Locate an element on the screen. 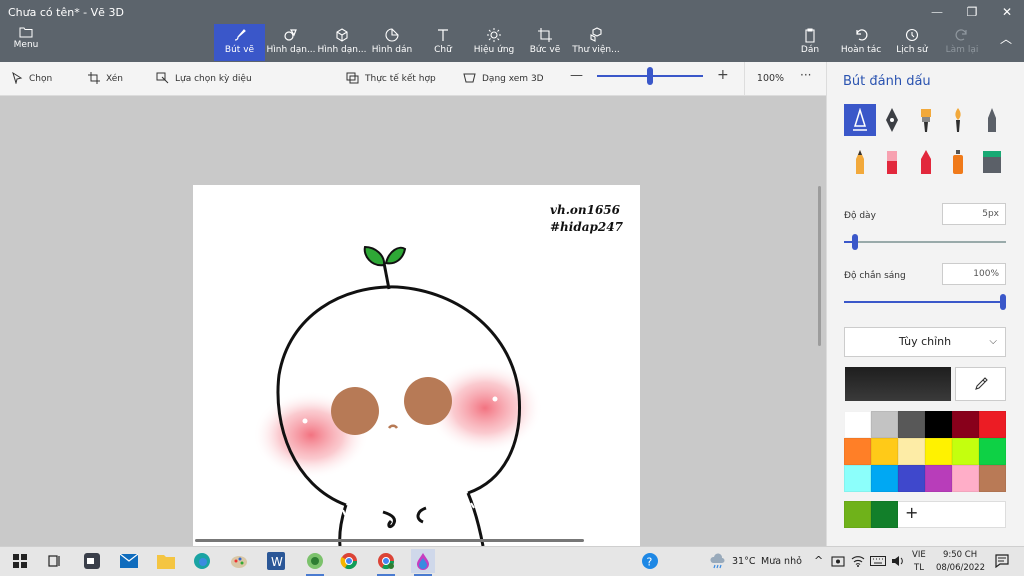  brush-oil is located at coordinates (926, 120).